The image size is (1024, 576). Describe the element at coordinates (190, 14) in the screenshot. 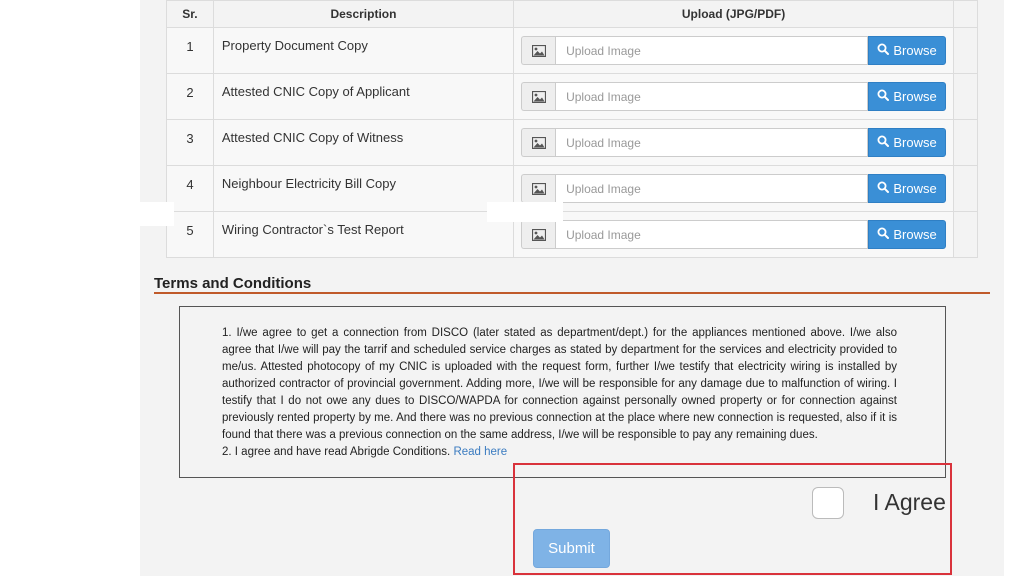

I see `header-sr: Sr.` at that location.